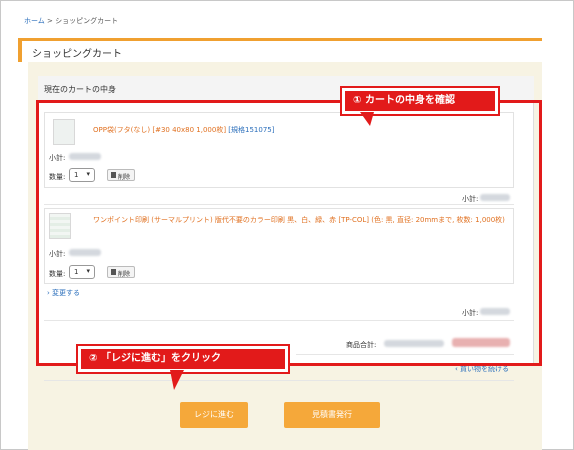 The width and height of the screenshot is (574, 450). Describe the element at coordinates (214, 415) in the screenshot. I see `checkout-button: レジに進む` at that location.